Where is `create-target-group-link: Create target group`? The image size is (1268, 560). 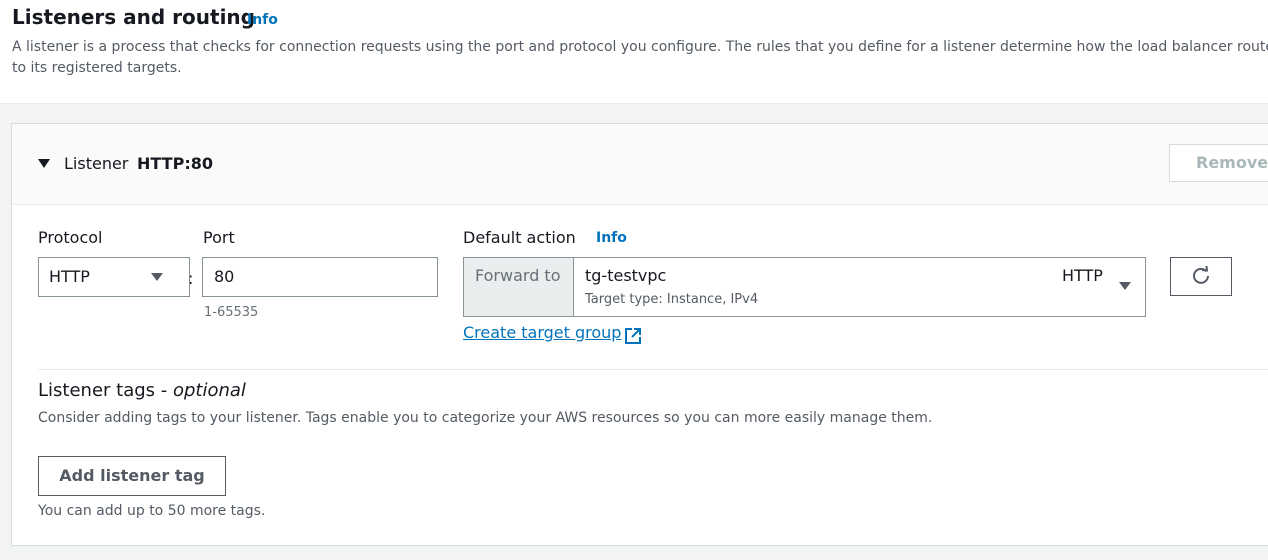
create-target-group-link: Create target group is located at coordinates (542, 332).